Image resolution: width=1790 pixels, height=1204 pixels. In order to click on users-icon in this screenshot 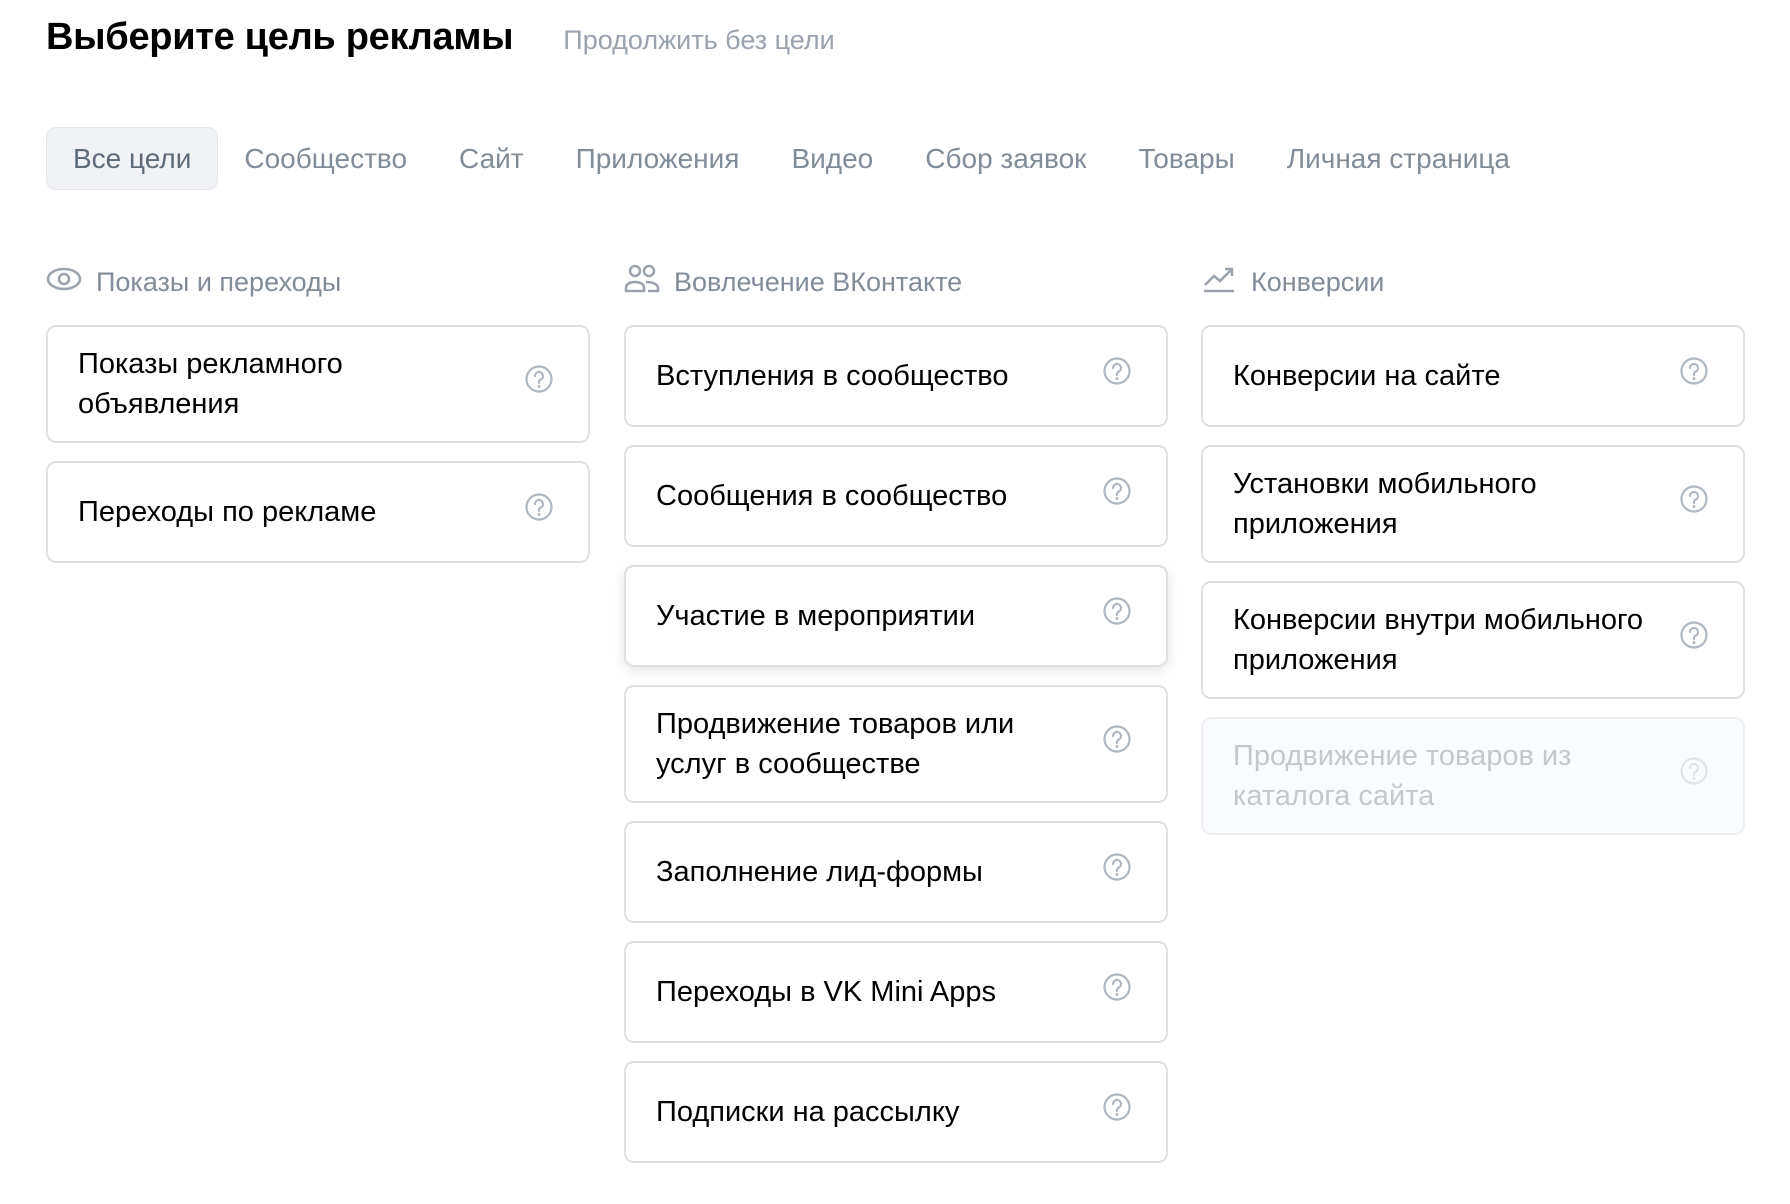, I will do `click(642, 282)`.